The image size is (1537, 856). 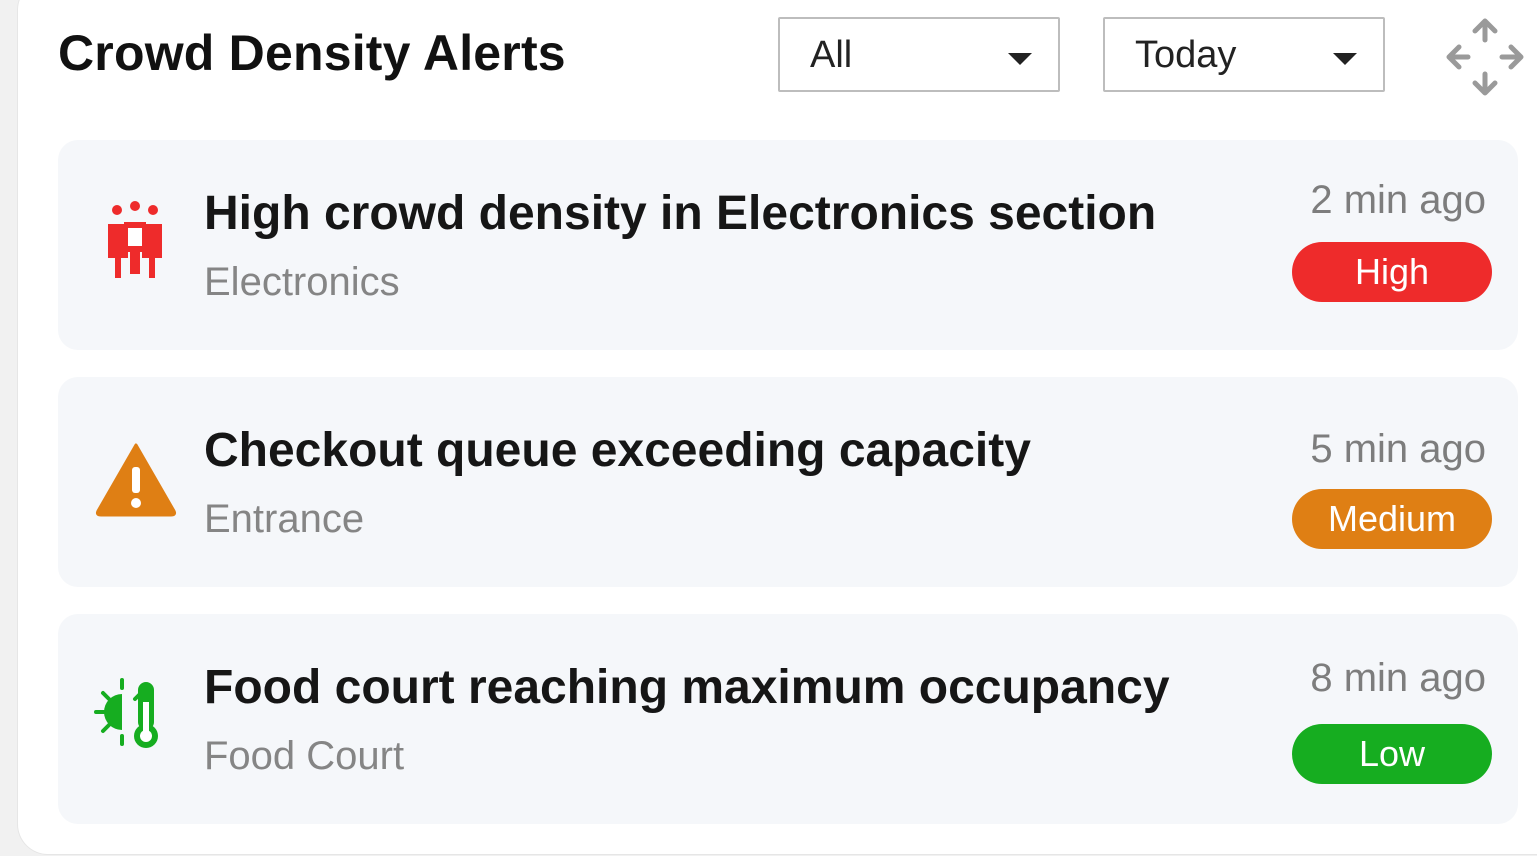 What do you see at coordinates (831, 55) in the screenshot?
I see `type-filter-value: All` at bounding box center [831, 55].